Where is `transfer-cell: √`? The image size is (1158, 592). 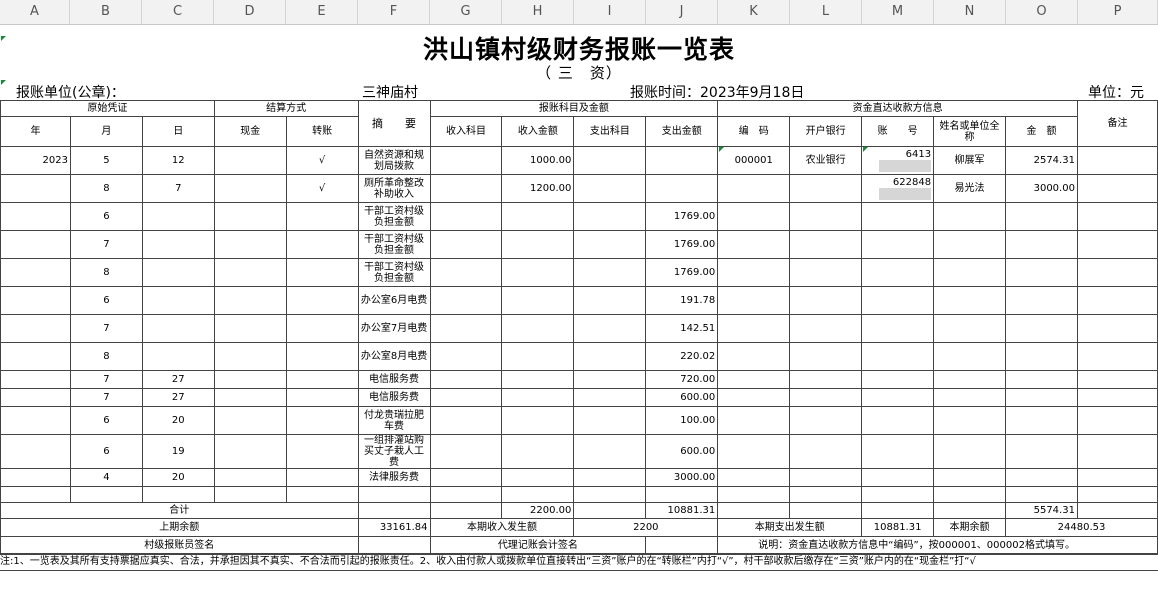
transfer-cell: √ is located at coordinates (322, 160).